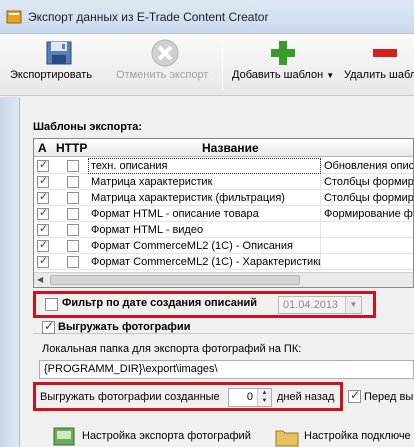 The image size is (414, 447). I want to click on column-header-name: Название, so click(230, 148).